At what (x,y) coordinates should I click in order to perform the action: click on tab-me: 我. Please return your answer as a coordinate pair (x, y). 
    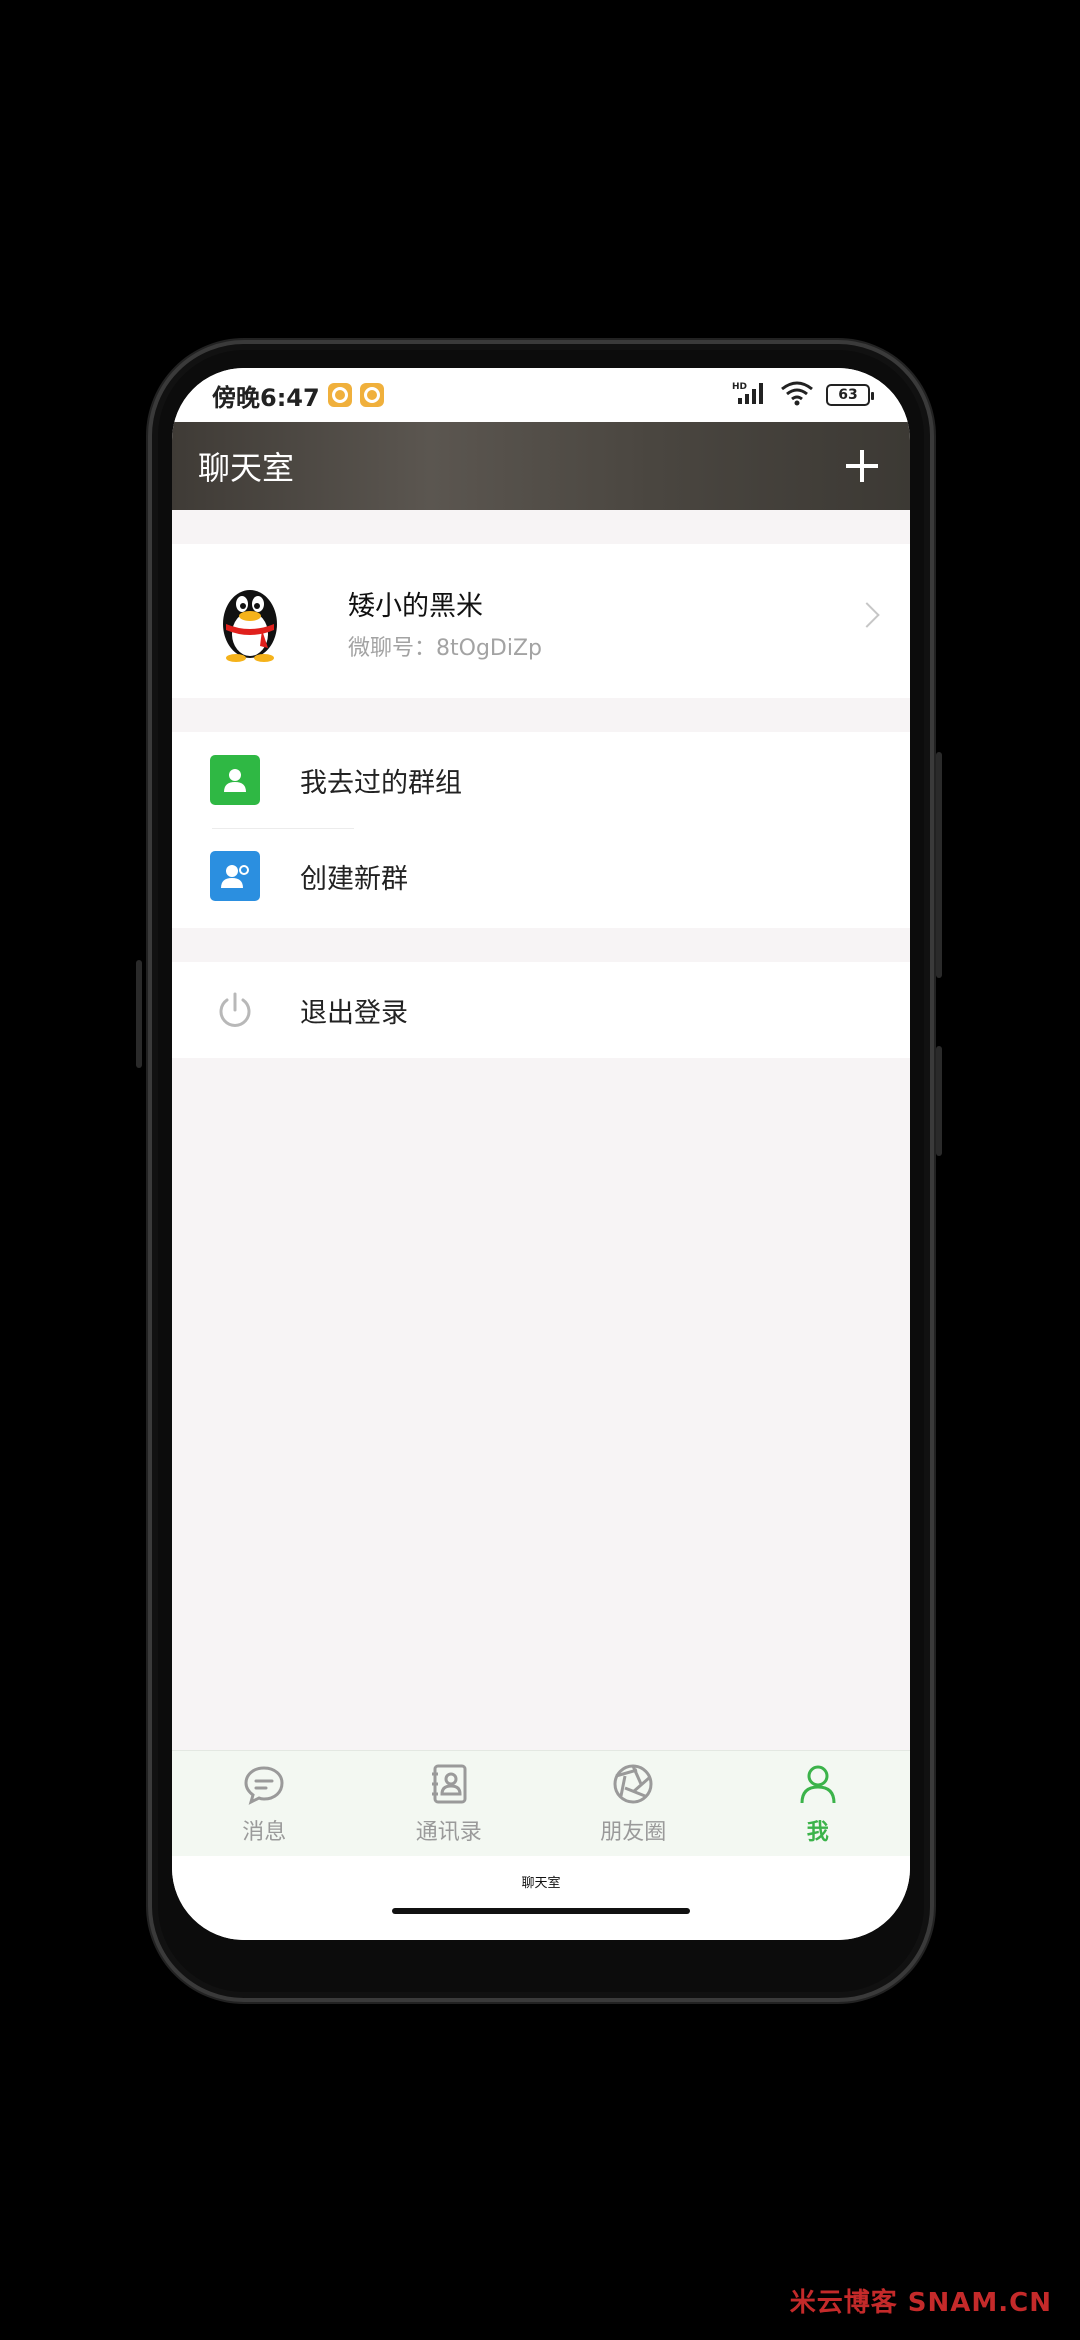
    Looking at the image, I should click on (818, 1803).